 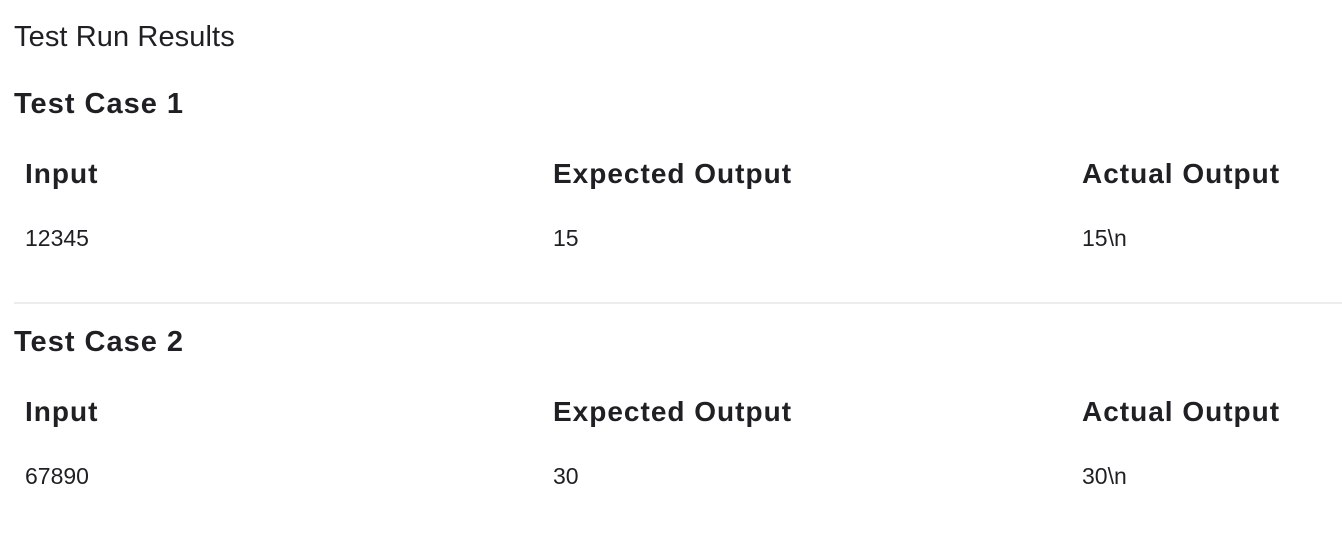 I want to click on expected-output-value: 30, so click(x=566, y=476).